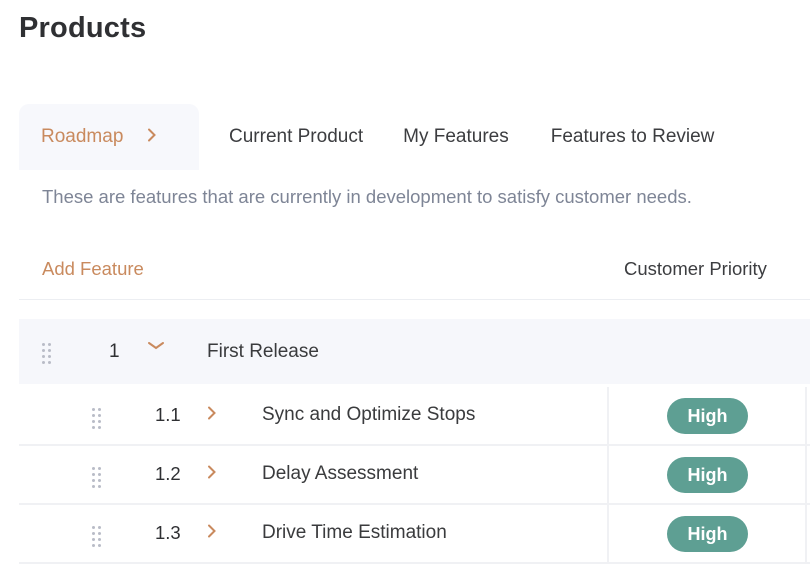  What do you see at coordinates (83, 28) in the screenshot?
I see `page-title: Products` at bounding box center [83, 28].